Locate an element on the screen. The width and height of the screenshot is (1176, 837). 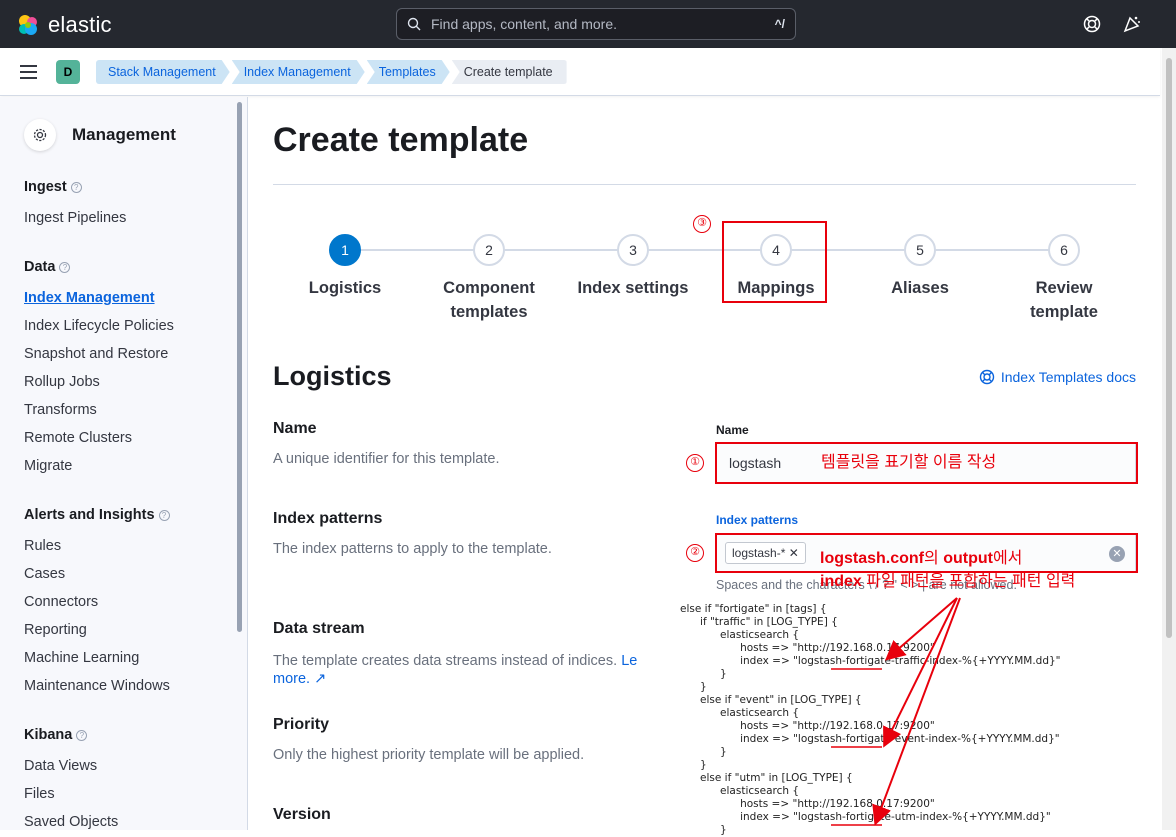
data-stream-field-title: Data stream is located at coordinates (319, 628).